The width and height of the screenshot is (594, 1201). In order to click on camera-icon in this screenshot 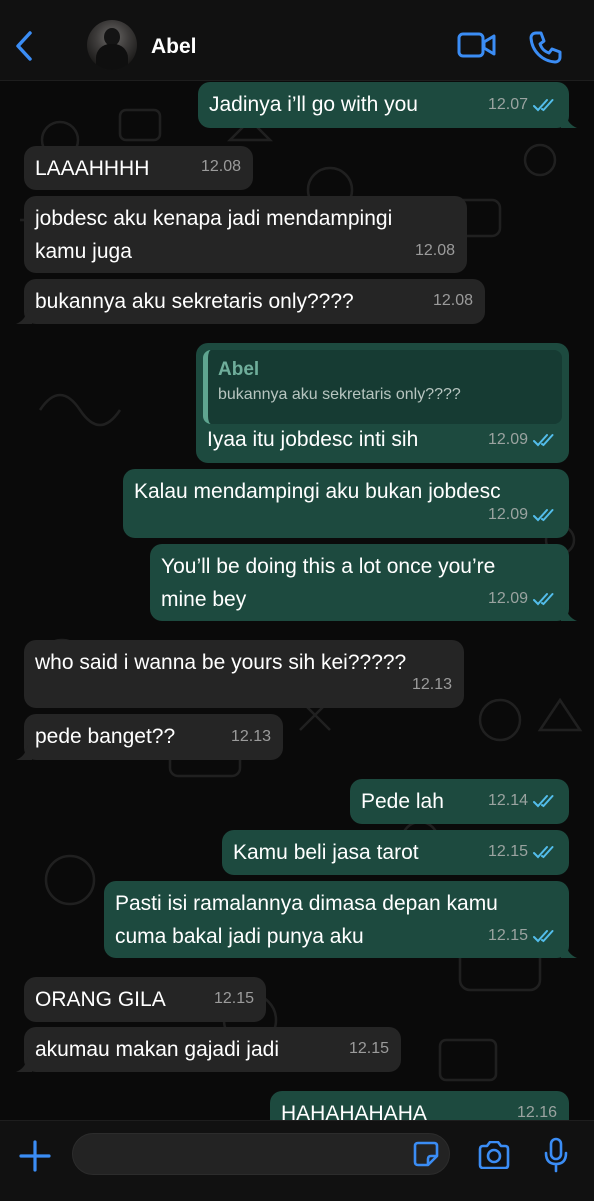, I will do `click(494, 1155)`.